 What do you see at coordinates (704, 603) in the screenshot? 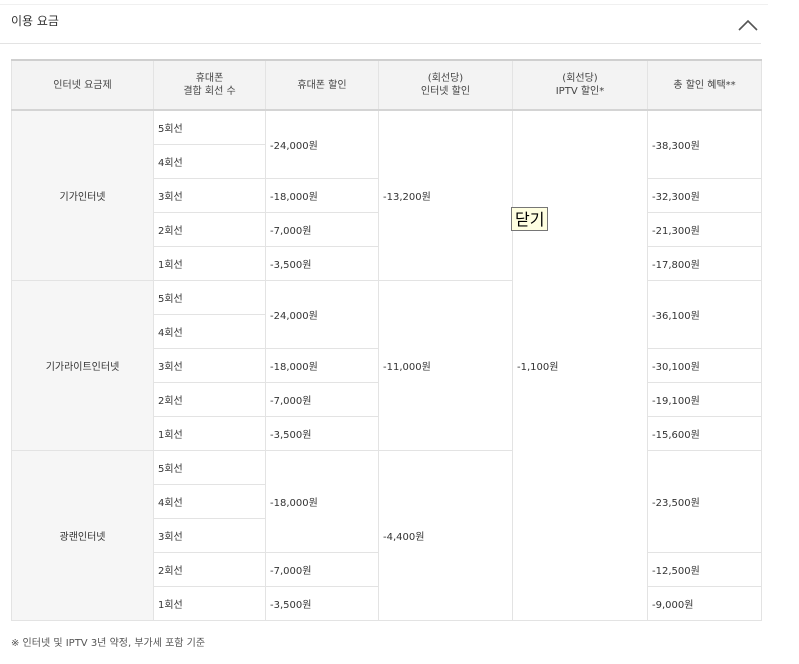
I see `total-benefit: -9,000원` at bounding box center [704, 603].